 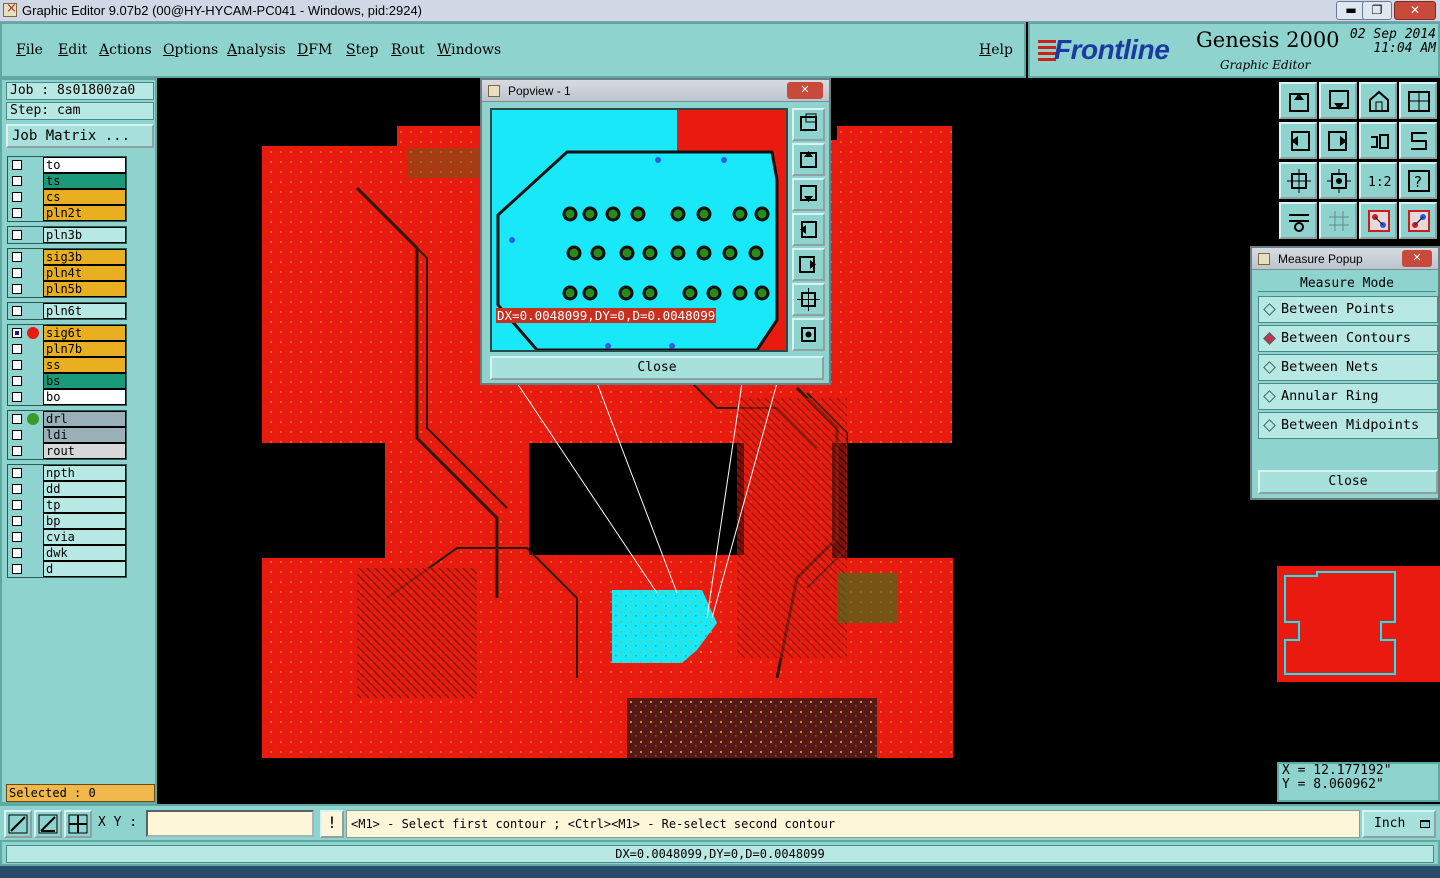 I want to click on unit-selector: Inch, so click(x=1399, y=824).